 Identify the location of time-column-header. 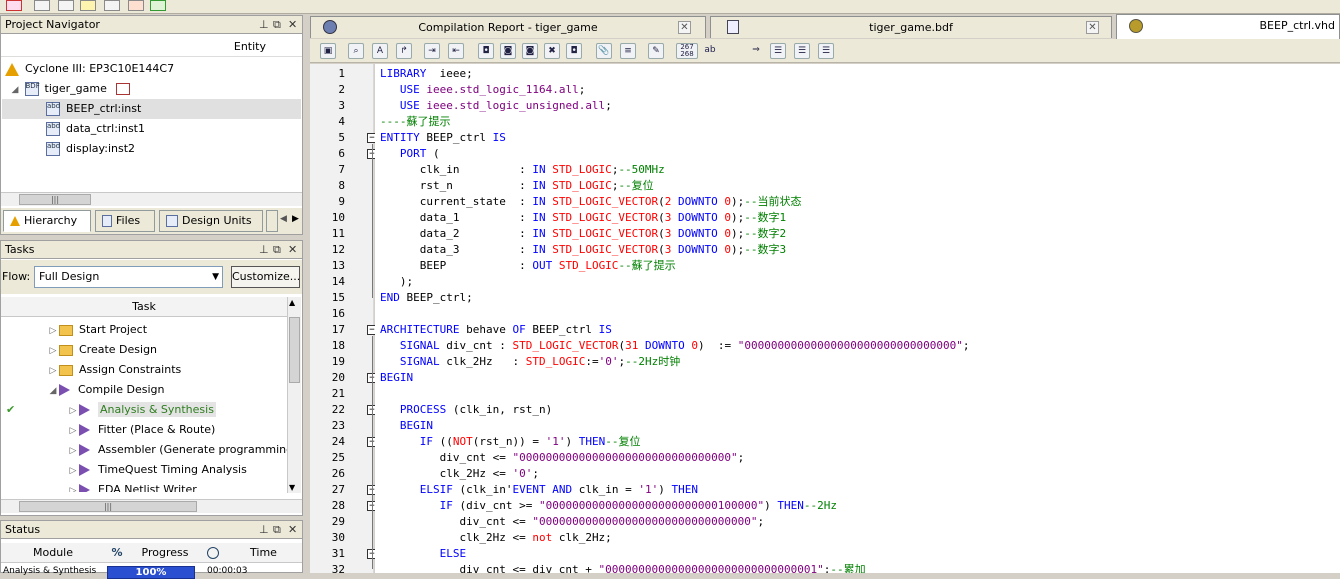
(213, 553).